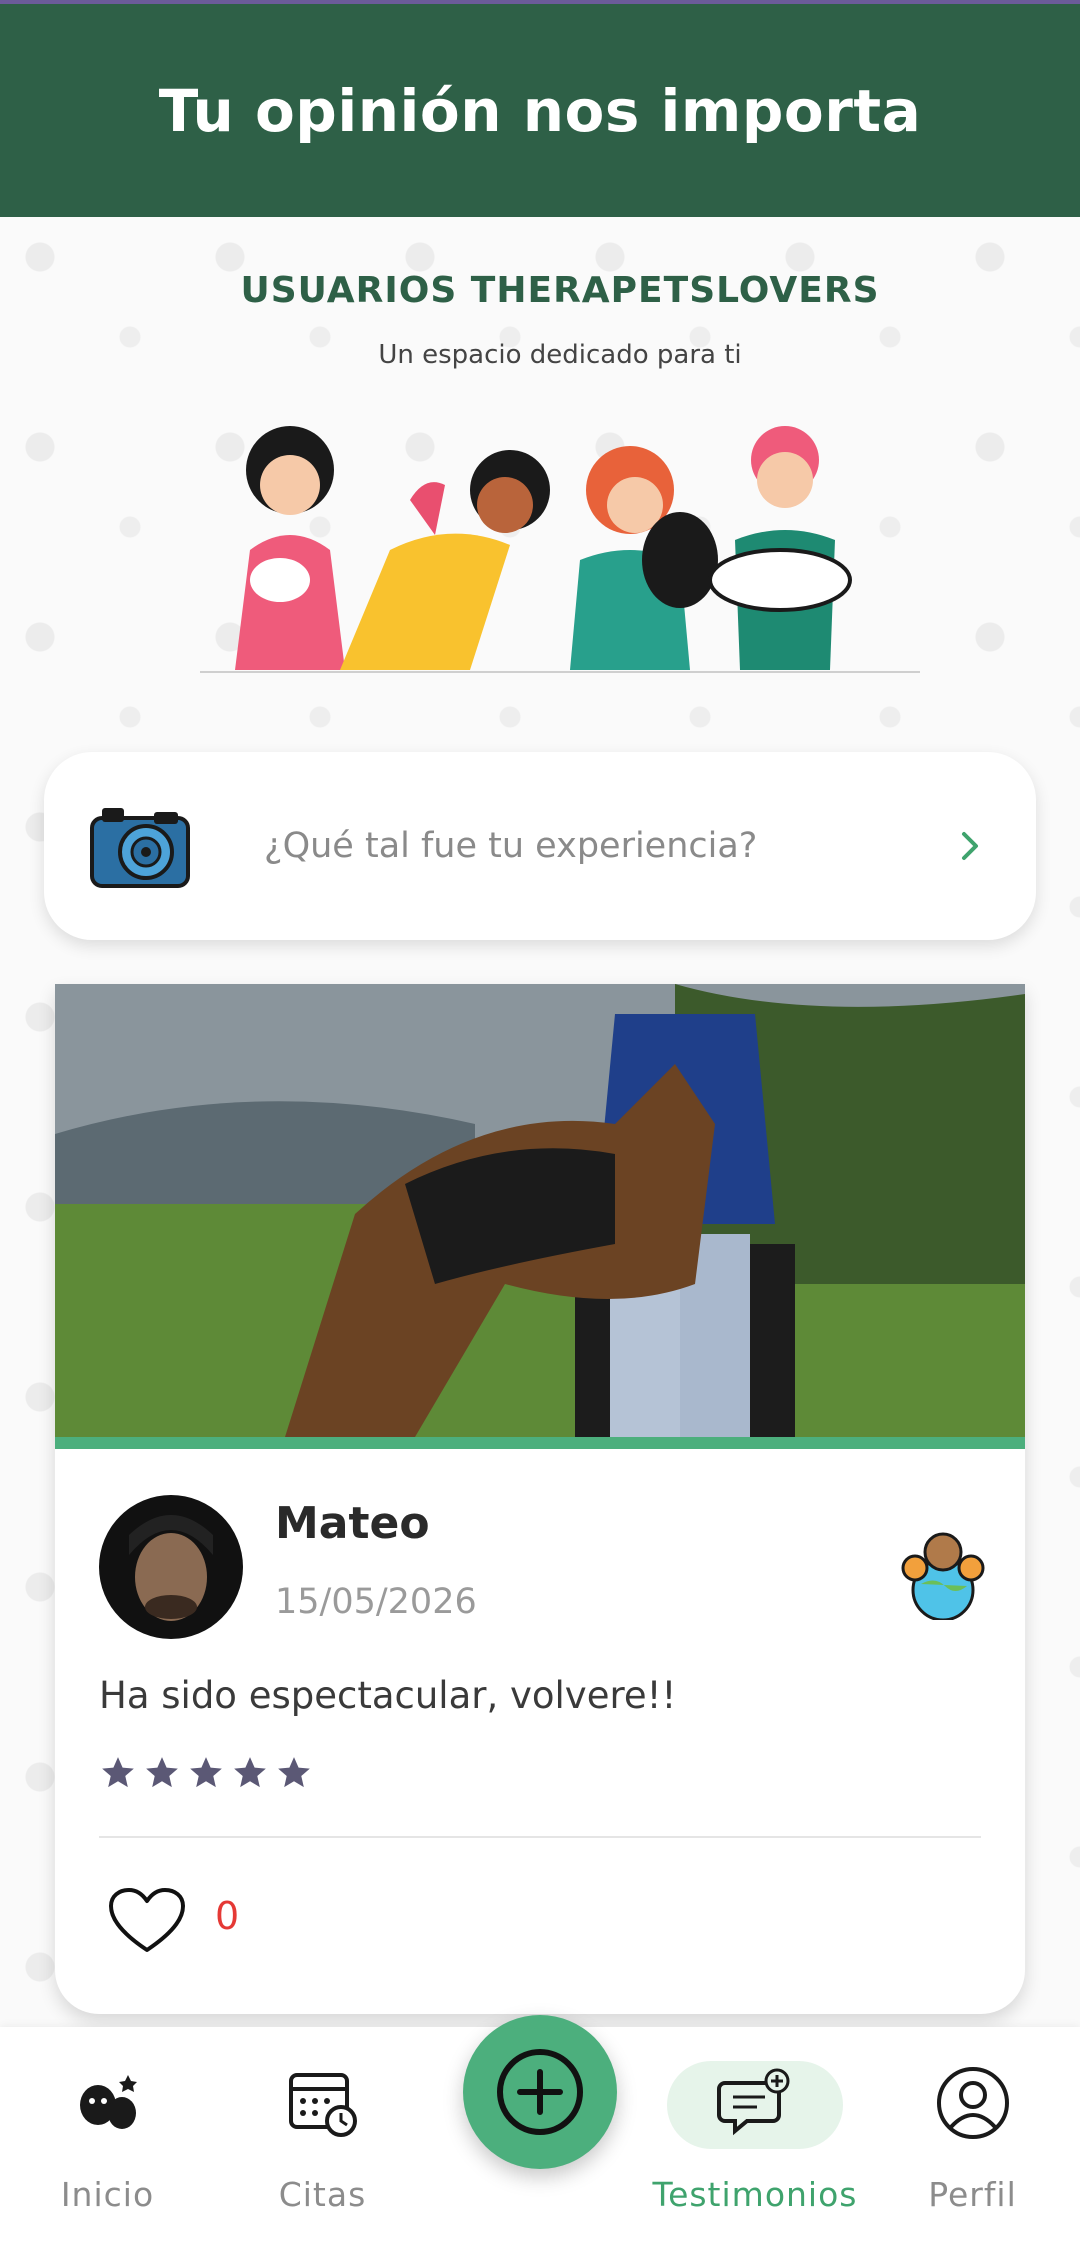  I want to click on plus-circle-icon, so click(540, 2092).